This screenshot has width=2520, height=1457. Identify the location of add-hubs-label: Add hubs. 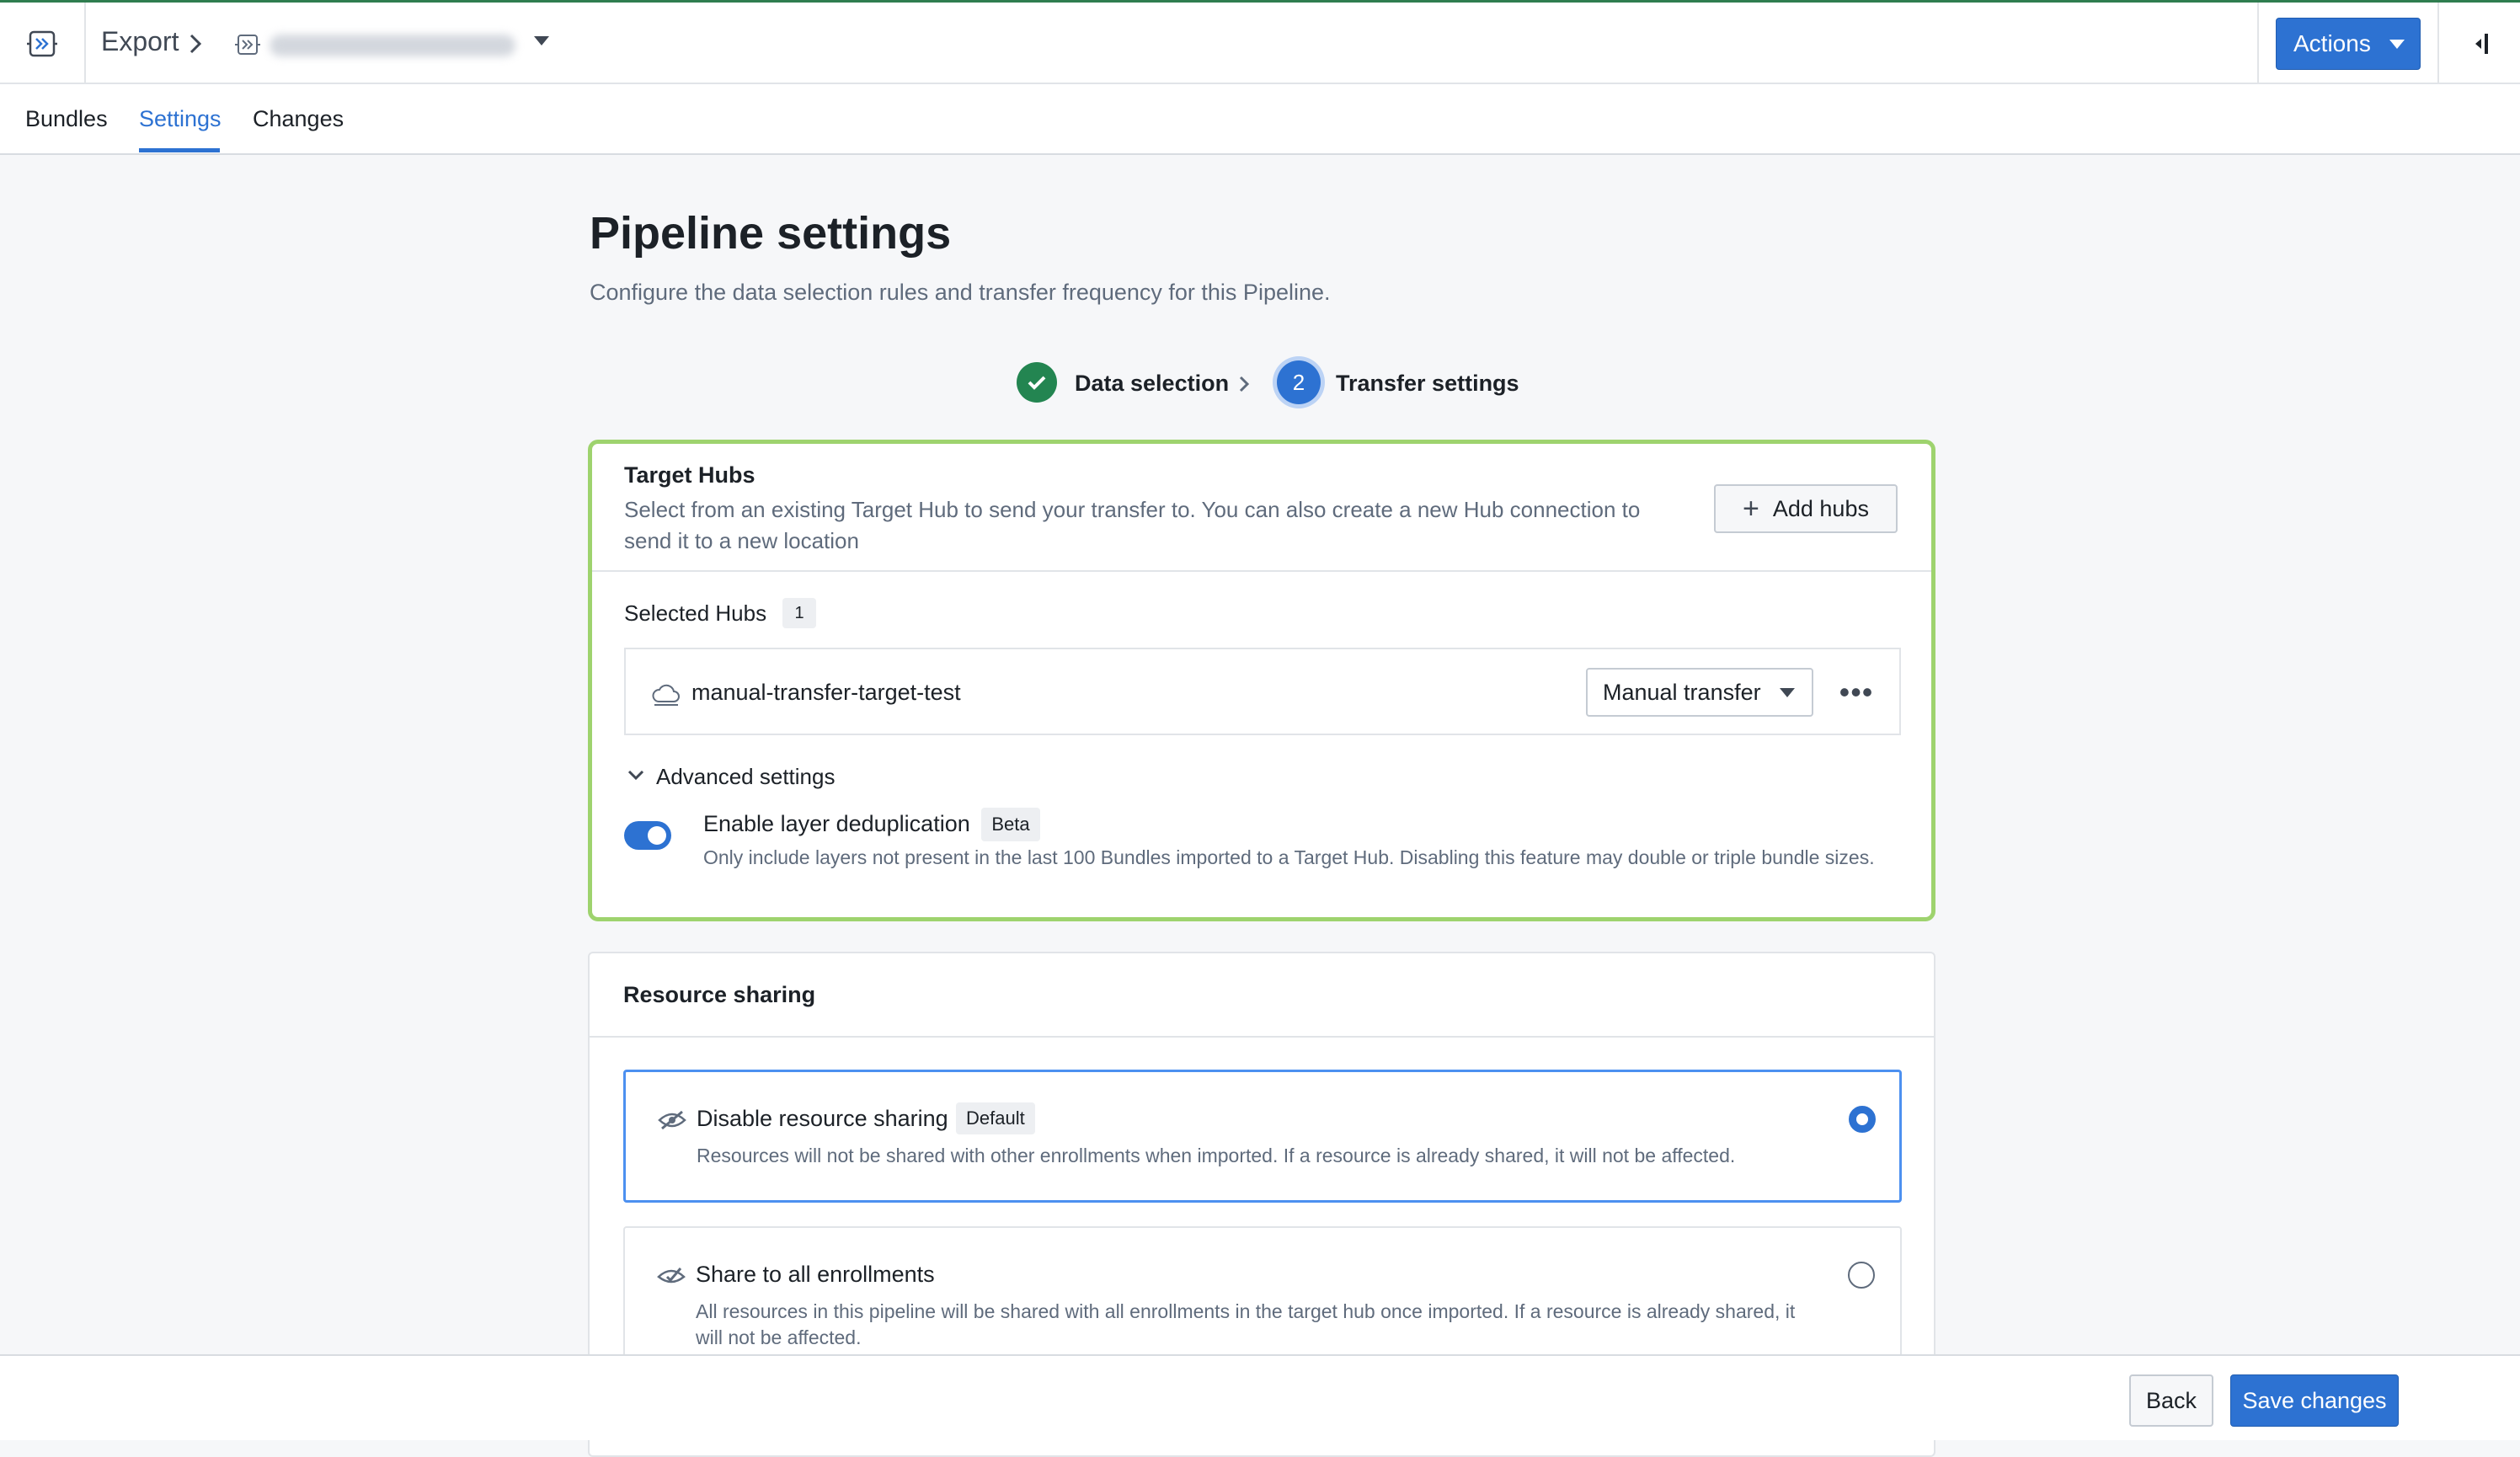
(1820, 508).